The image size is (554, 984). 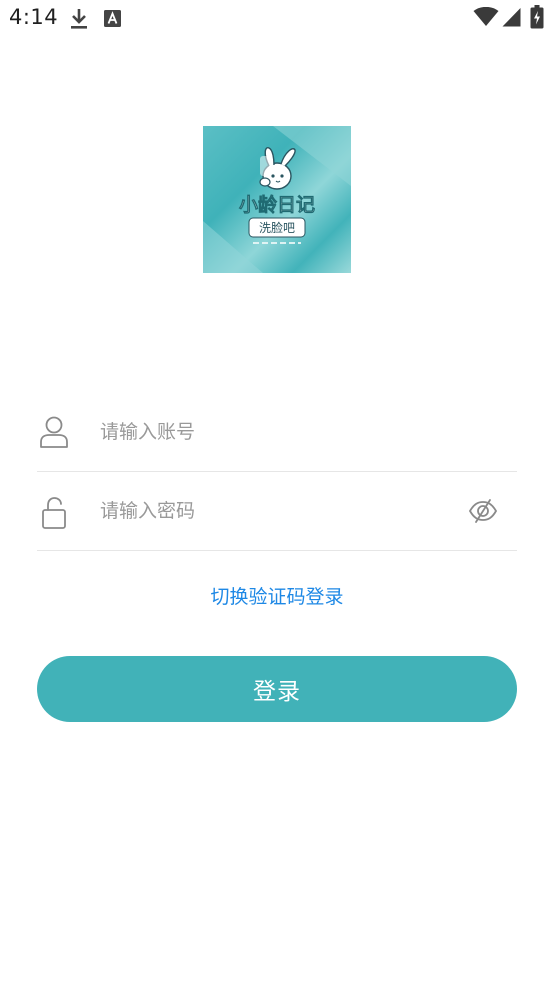 I want to click on rabbit-icon, so click(x=277, y=168).